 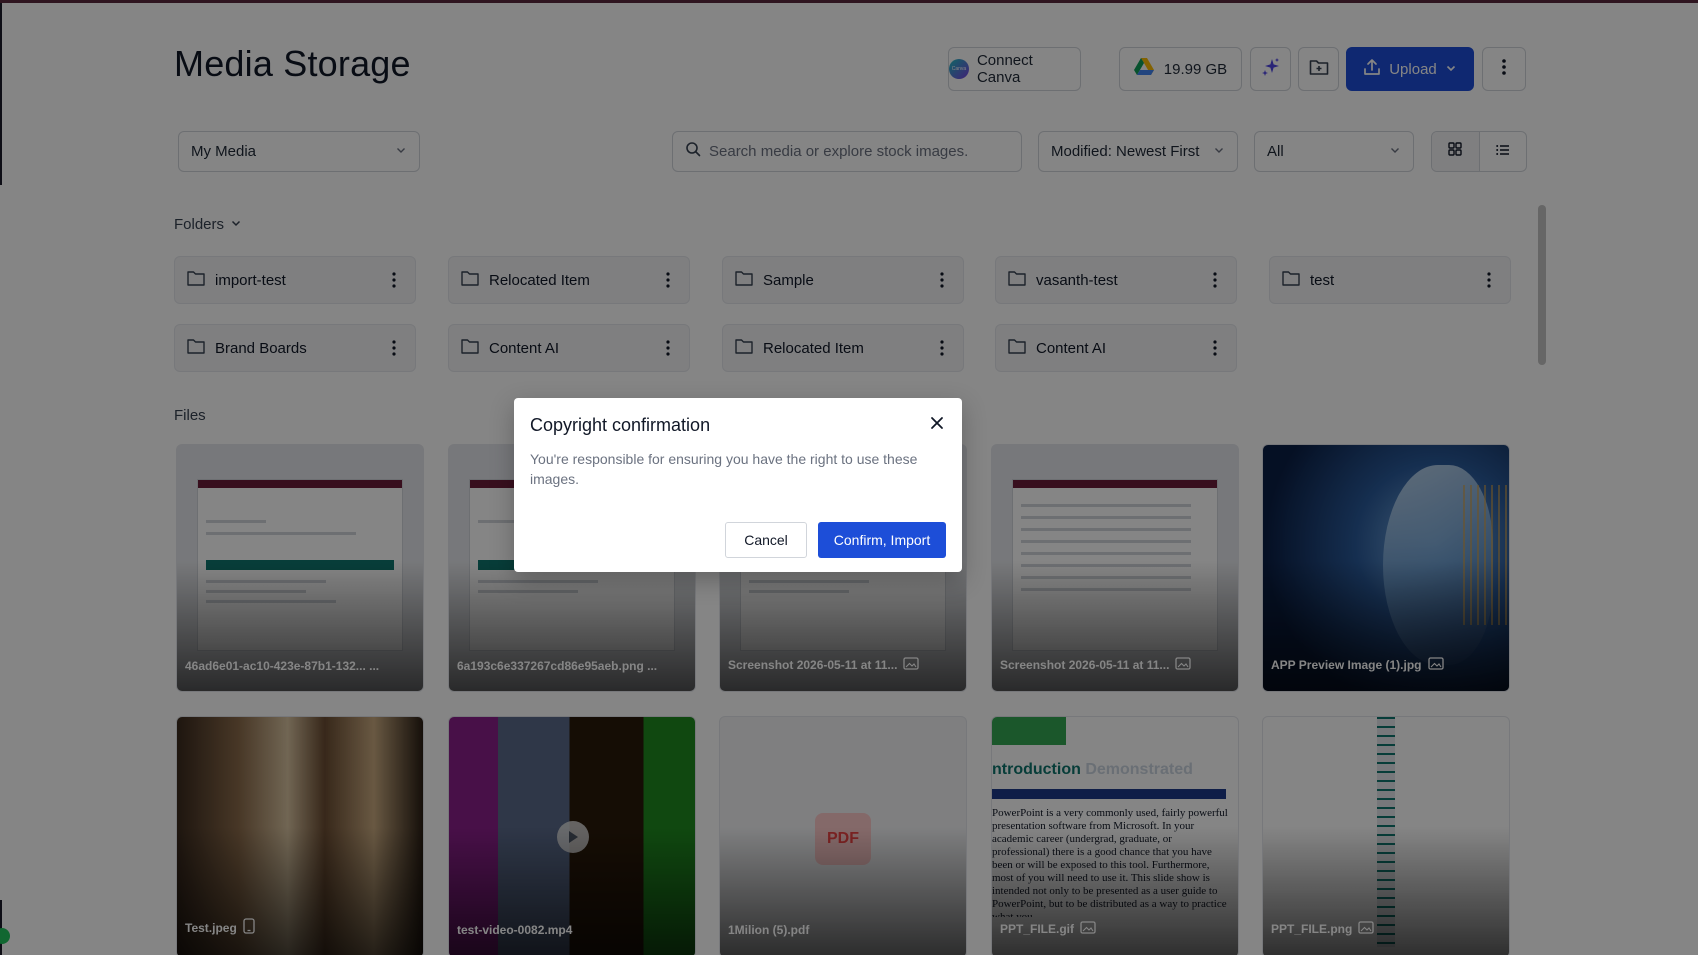 I want to click on close-icon, so click(x=937, y=425).